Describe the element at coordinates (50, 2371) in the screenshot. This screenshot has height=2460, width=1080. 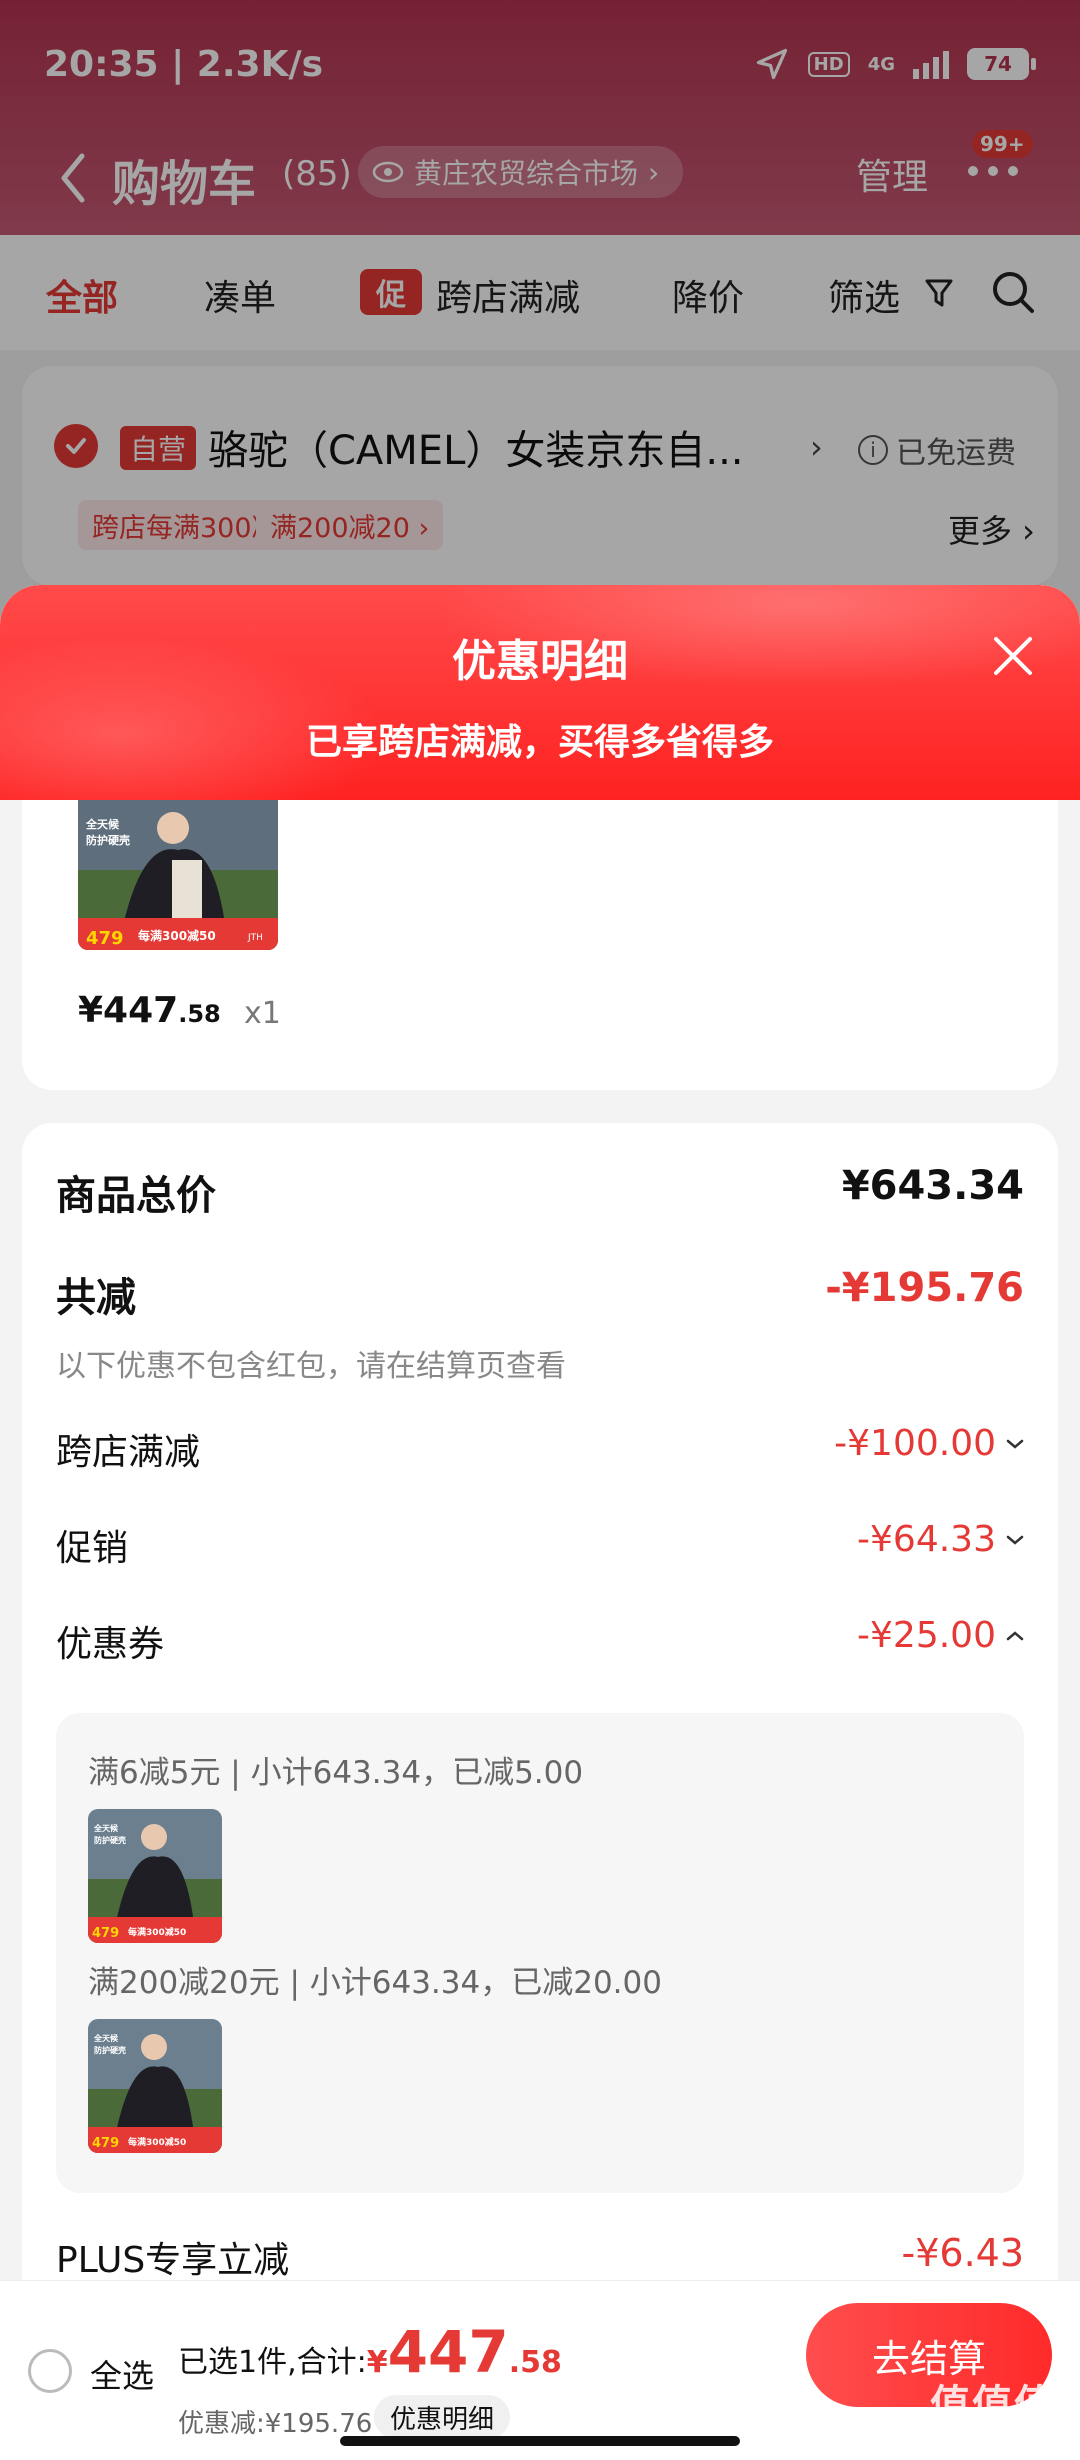
I see `select-all-checkbox` at that location.